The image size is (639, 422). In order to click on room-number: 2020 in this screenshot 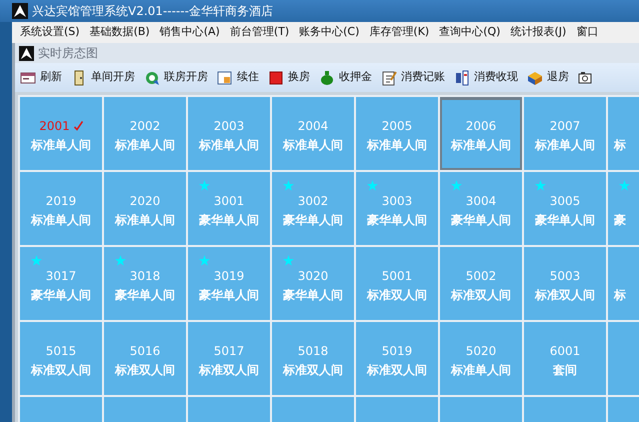, I will do `click(145, 201)`.